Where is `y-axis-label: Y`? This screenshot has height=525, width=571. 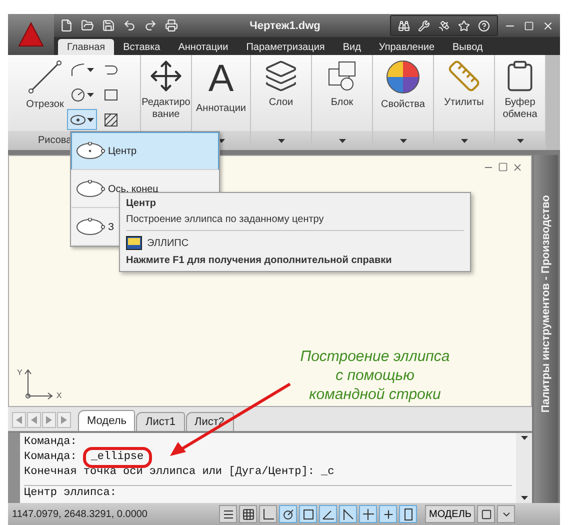
y-axis-label: Y is located at coordinates (19, 372).